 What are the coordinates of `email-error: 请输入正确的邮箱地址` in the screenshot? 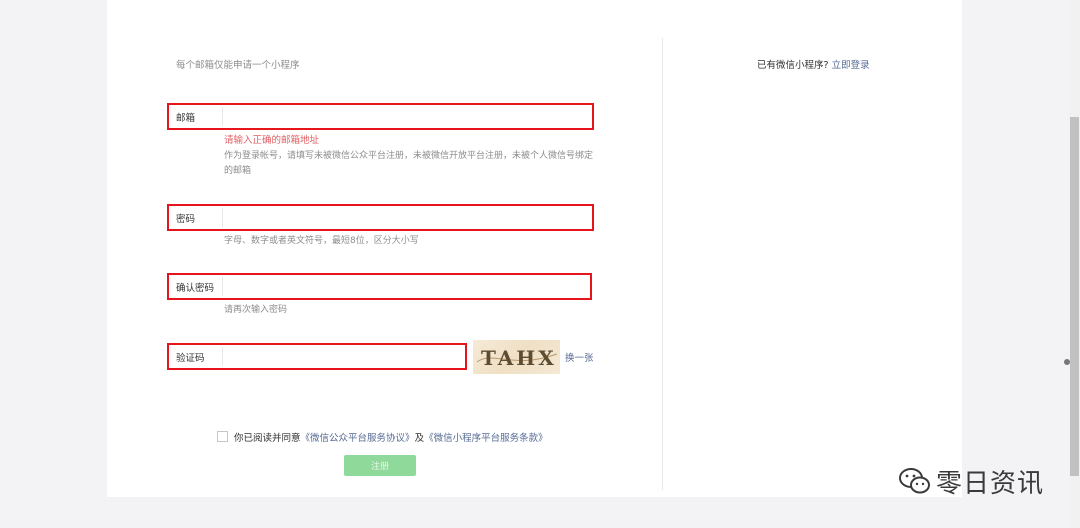 It's located at (272, 140).